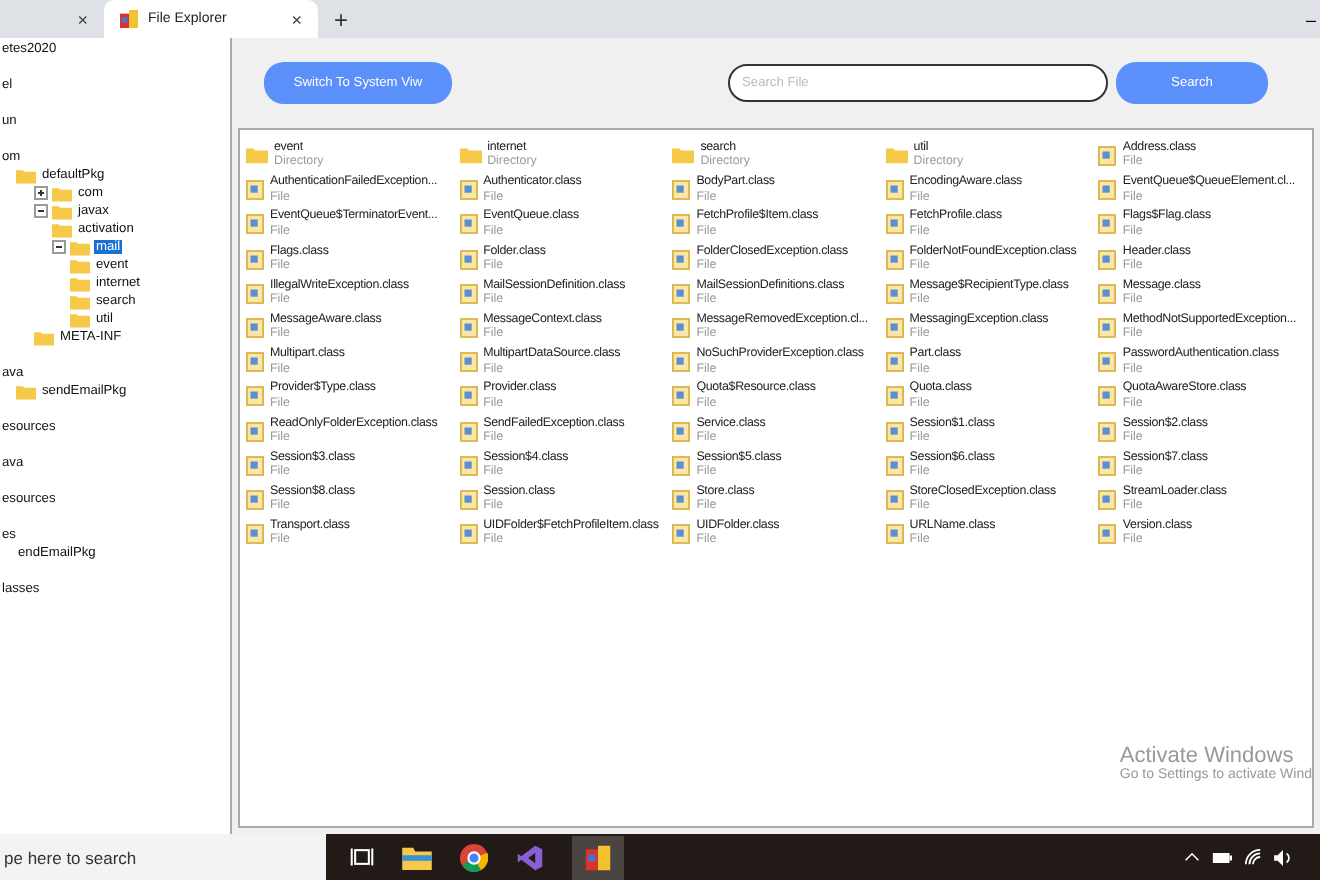 The width and height of the screenshot is (1320, 880). I want to click on taskbar-search-field: pe here to search, so click(163, 857).